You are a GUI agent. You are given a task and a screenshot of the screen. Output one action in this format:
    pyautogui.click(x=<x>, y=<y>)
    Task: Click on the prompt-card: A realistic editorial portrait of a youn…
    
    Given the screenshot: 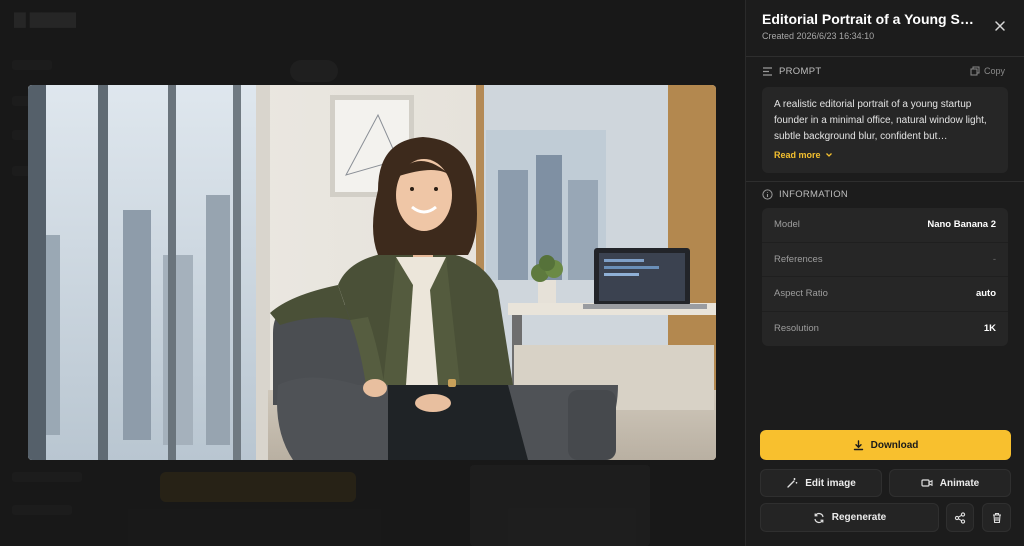 What is the action you would take?
    pyautogui.click(x=885, y=130)
    